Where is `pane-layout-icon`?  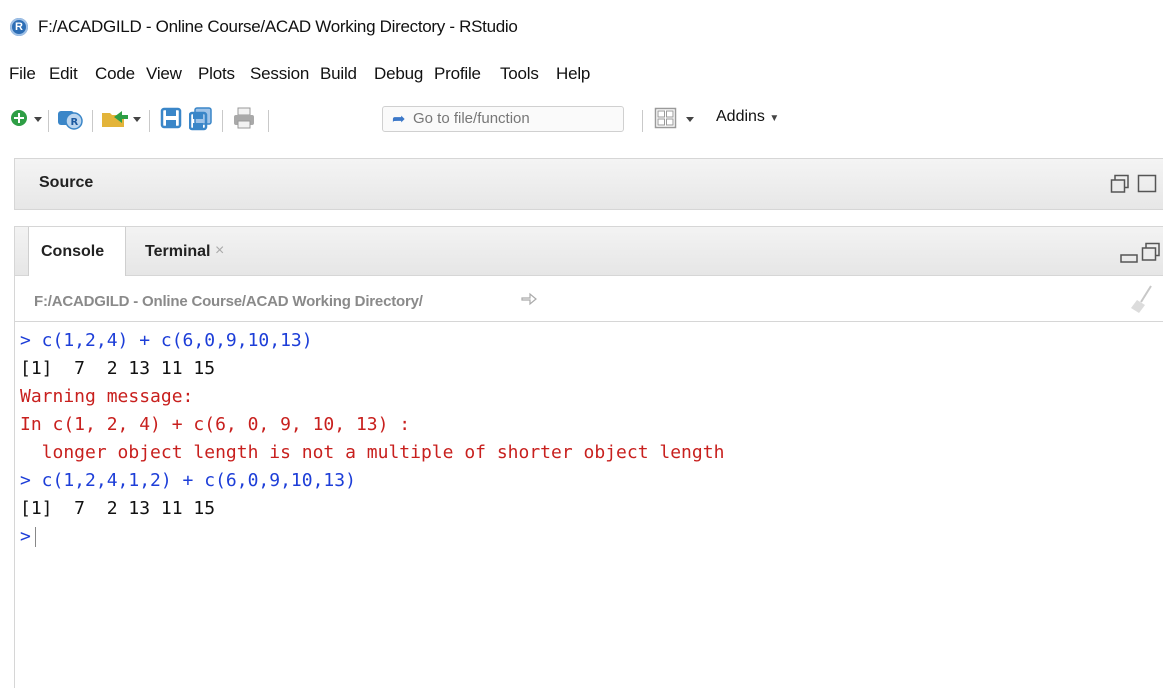 pane-layout-icon is located at coordinates (666, 118).